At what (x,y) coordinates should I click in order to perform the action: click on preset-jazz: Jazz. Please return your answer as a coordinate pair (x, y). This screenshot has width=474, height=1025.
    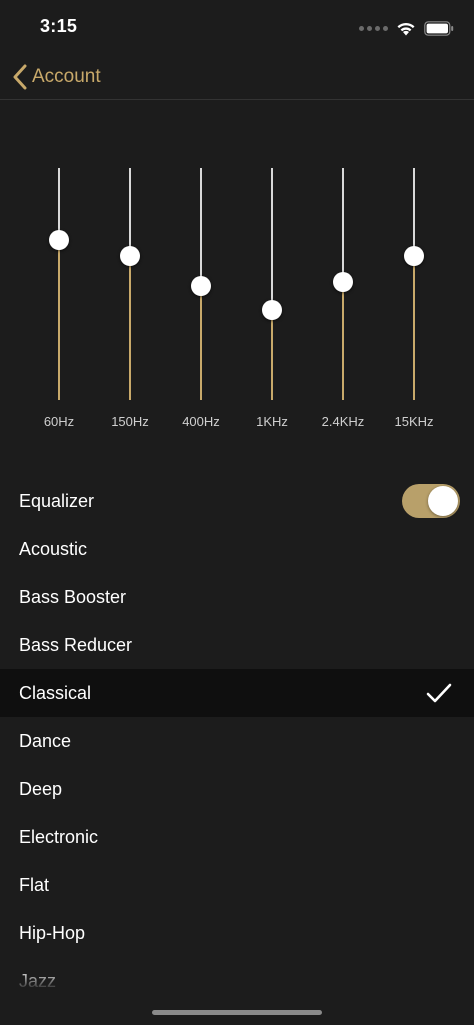
    Looking at the image, I should click on (237, 981).